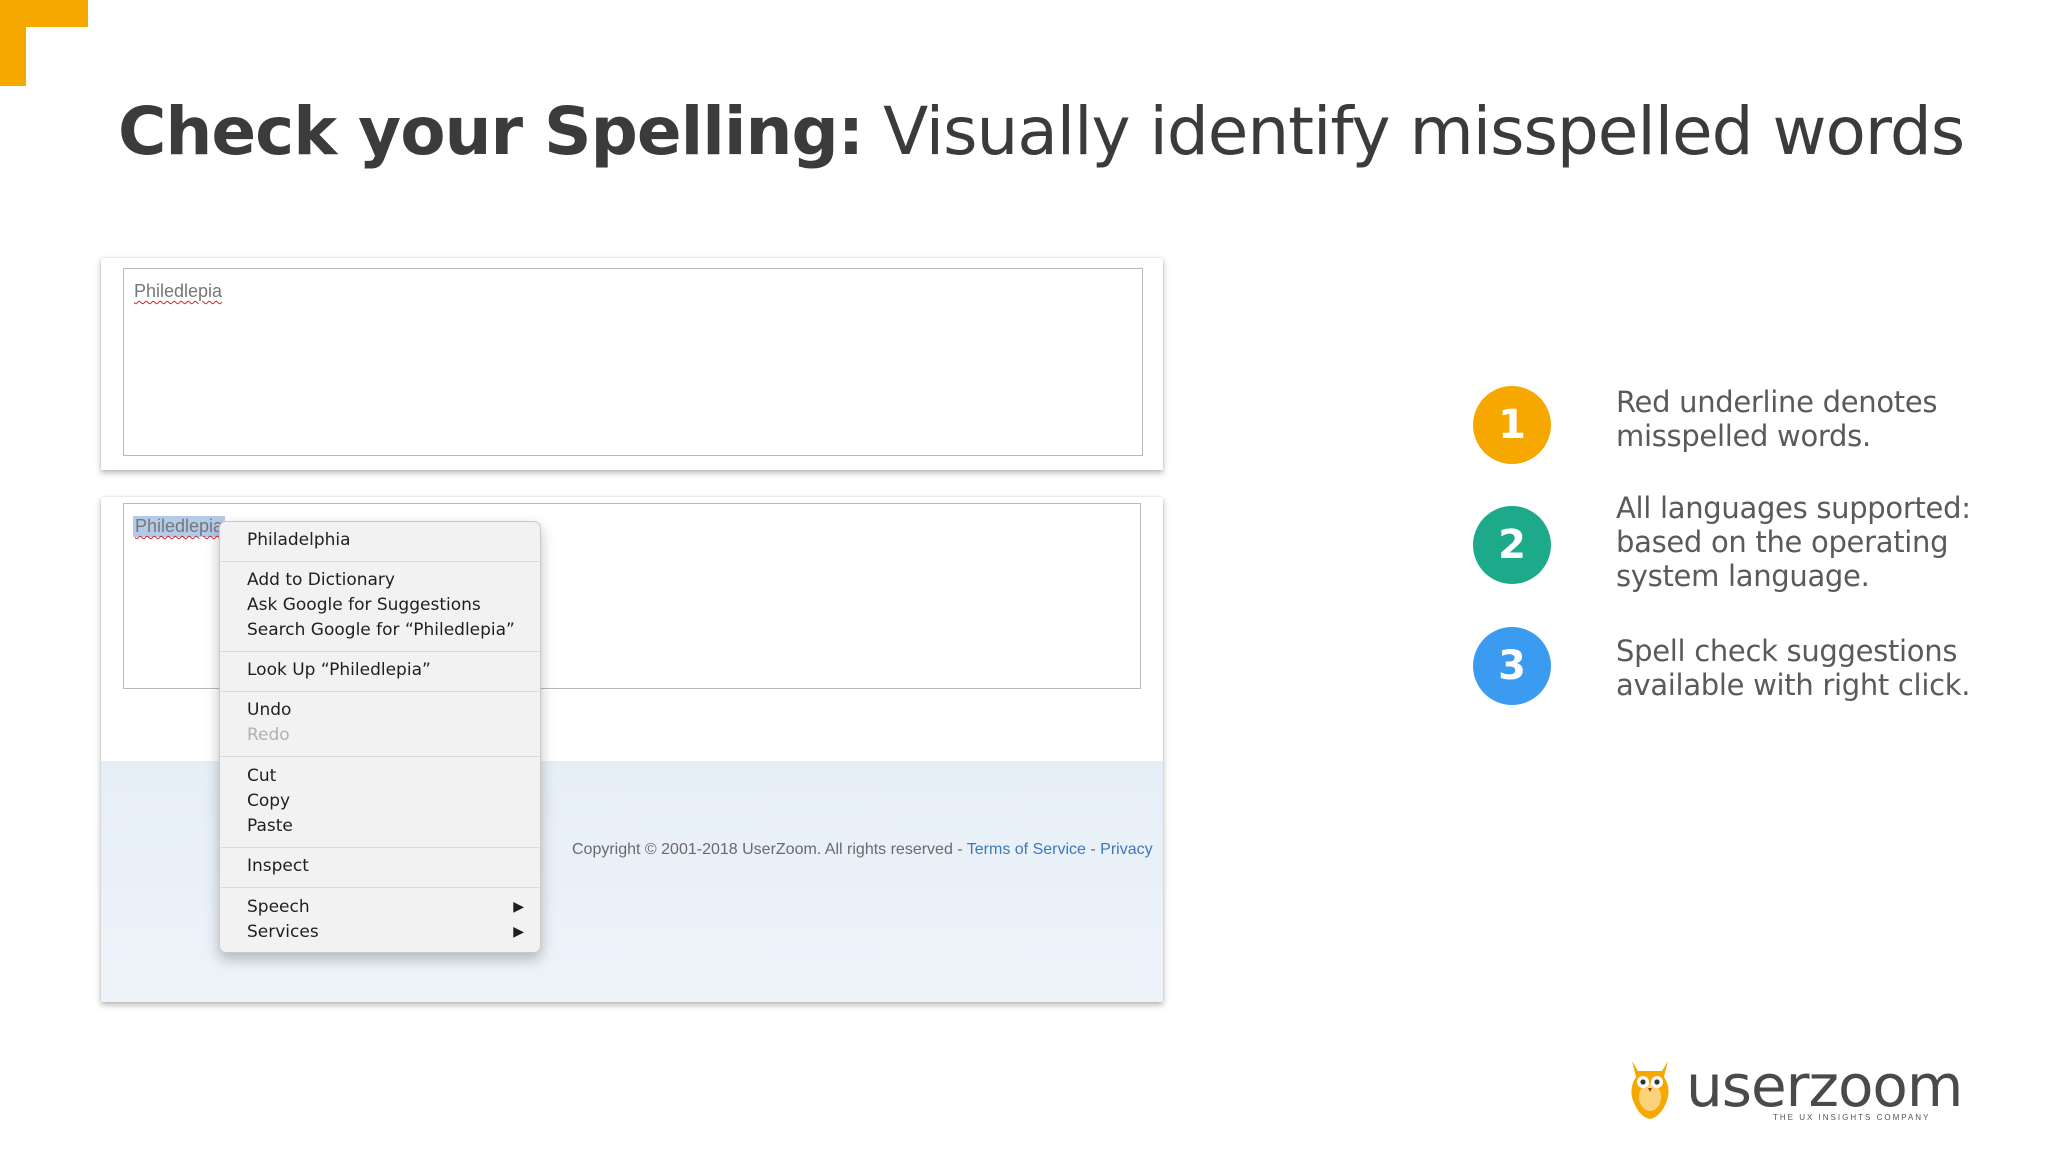  What do you see at coordinates (269, 710) in the screenshot?
I see `menu-item-undo: Undo` at bounding box center [269, 710].